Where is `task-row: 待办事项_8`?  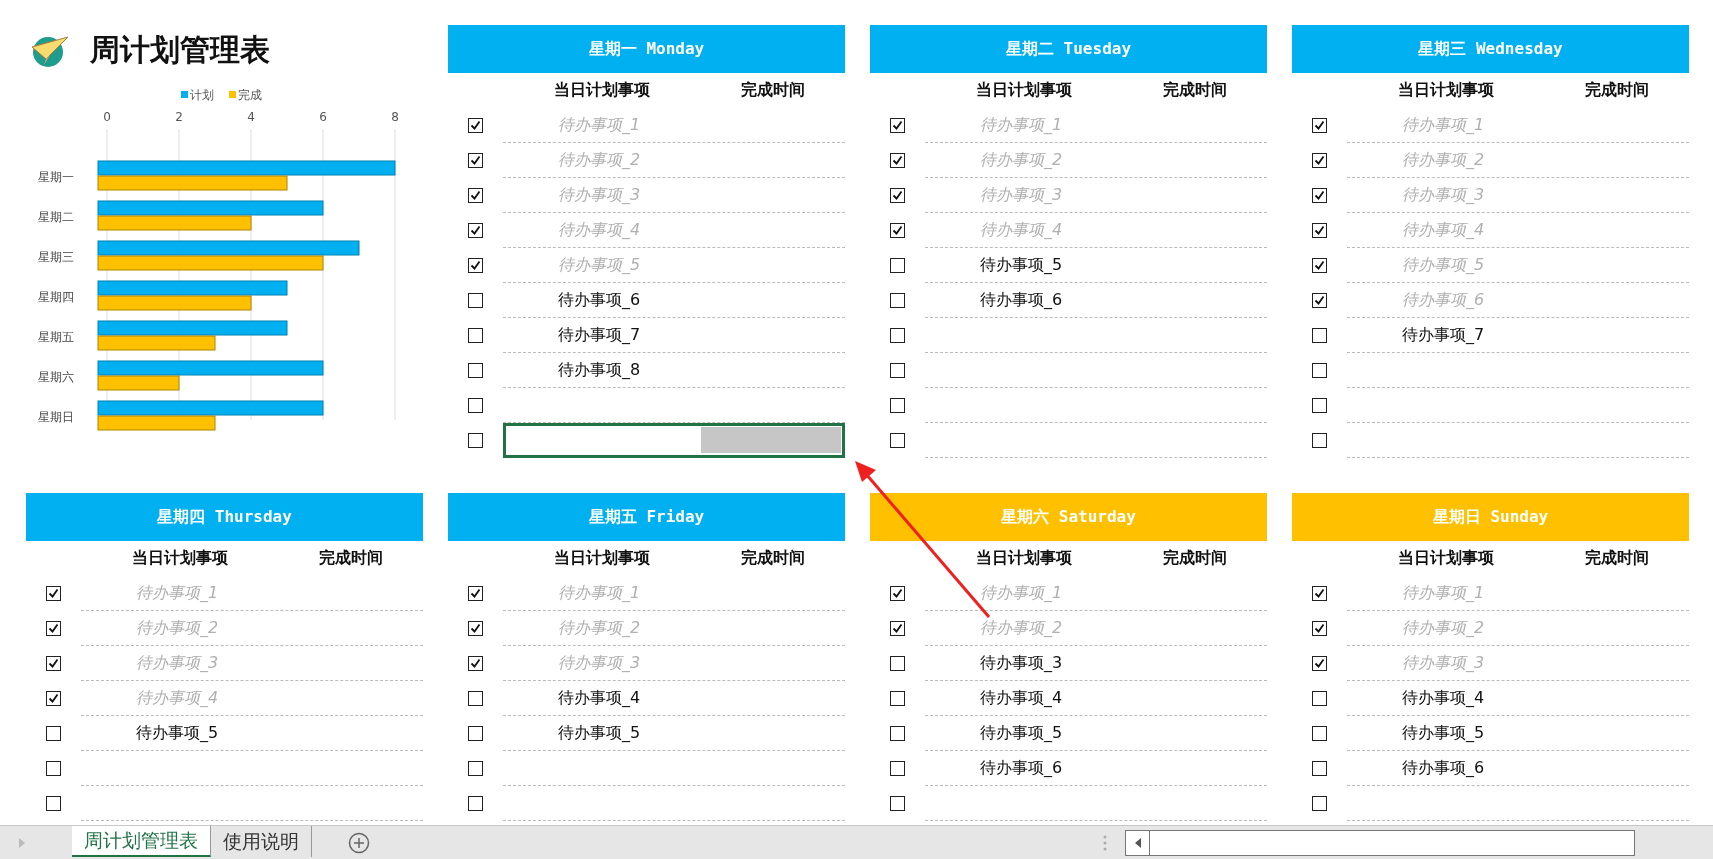 task-row: 待办事项_8 is located at coordinates (674, 370).